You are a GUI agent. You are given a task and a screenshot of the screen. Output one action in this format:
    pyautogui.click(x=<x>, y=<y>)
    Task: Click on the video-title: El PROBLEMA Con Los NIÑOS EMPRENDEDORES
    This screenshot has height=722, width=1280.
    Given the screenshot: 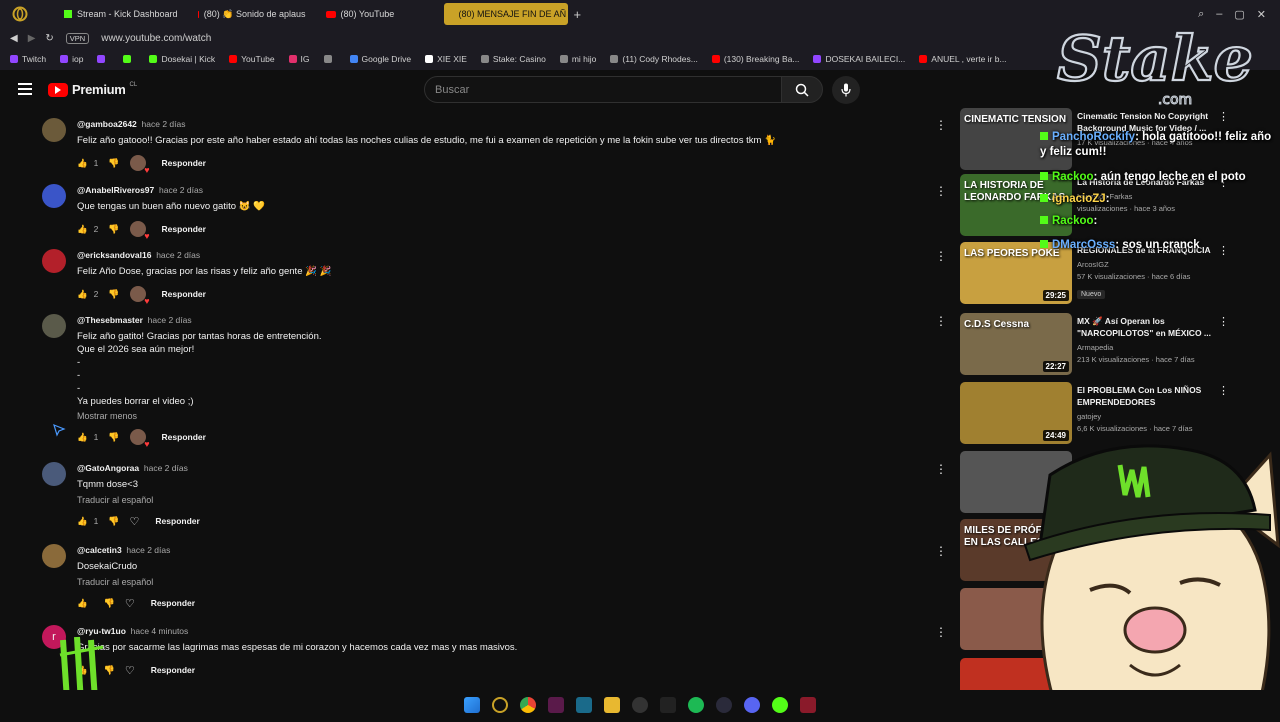 What is the action you would take?
    pyautogui.click(x=1147, y=396)
    